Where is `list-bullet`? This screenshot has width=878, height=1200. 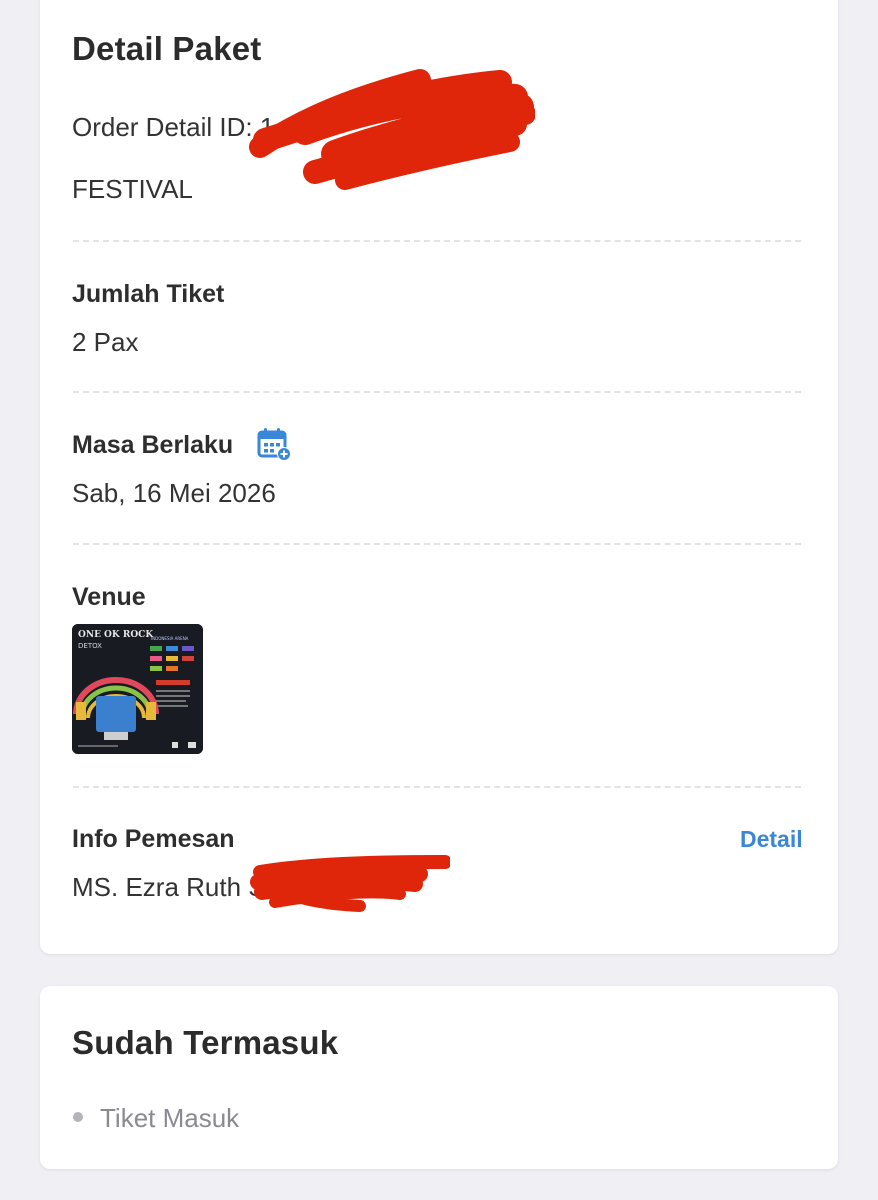 list-bullet is located at coordinates (78, 1117).